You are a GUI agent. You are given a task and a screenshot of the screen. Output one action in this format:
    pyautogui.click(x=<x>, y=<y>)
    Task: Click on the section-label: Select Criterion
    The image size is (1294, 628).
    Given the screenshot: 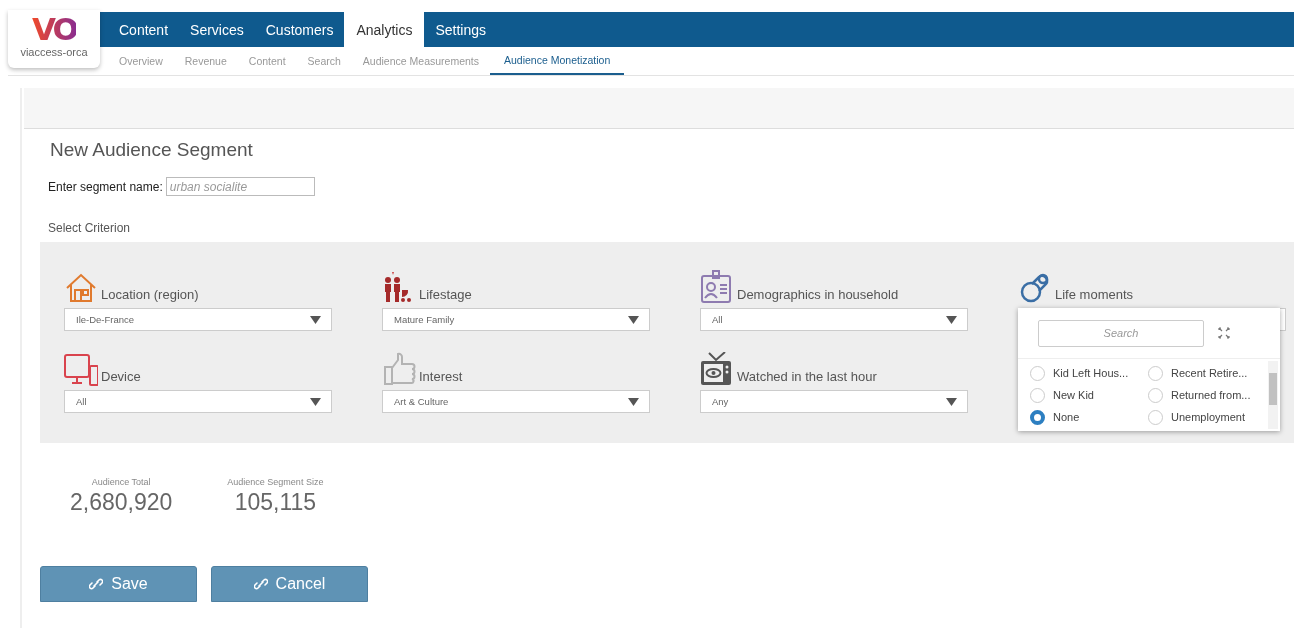 What is the action you would take?
    pyautogui.click(x=90, y=228)
    